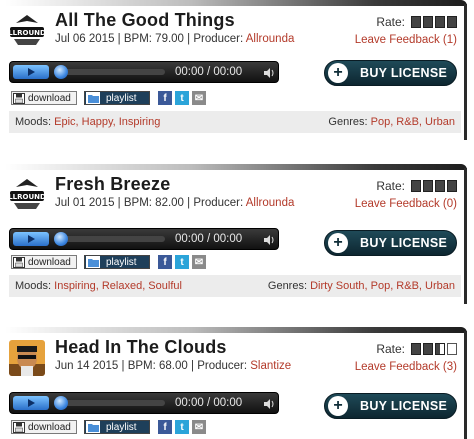  I want to click on moods-values: Inspiring, Relaxed, Soulful, so click(118, 286).